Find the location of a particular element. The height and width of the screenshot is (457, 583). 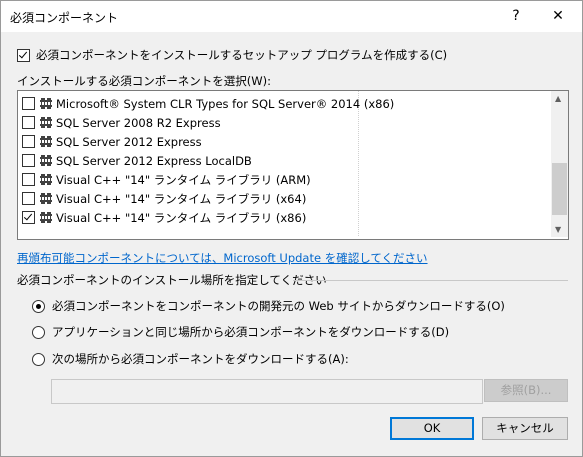

create-setup-option: 必須コンポーネントをインストールするセットアップ プログラムを作成する(C) is located at coordinates (232, 55).